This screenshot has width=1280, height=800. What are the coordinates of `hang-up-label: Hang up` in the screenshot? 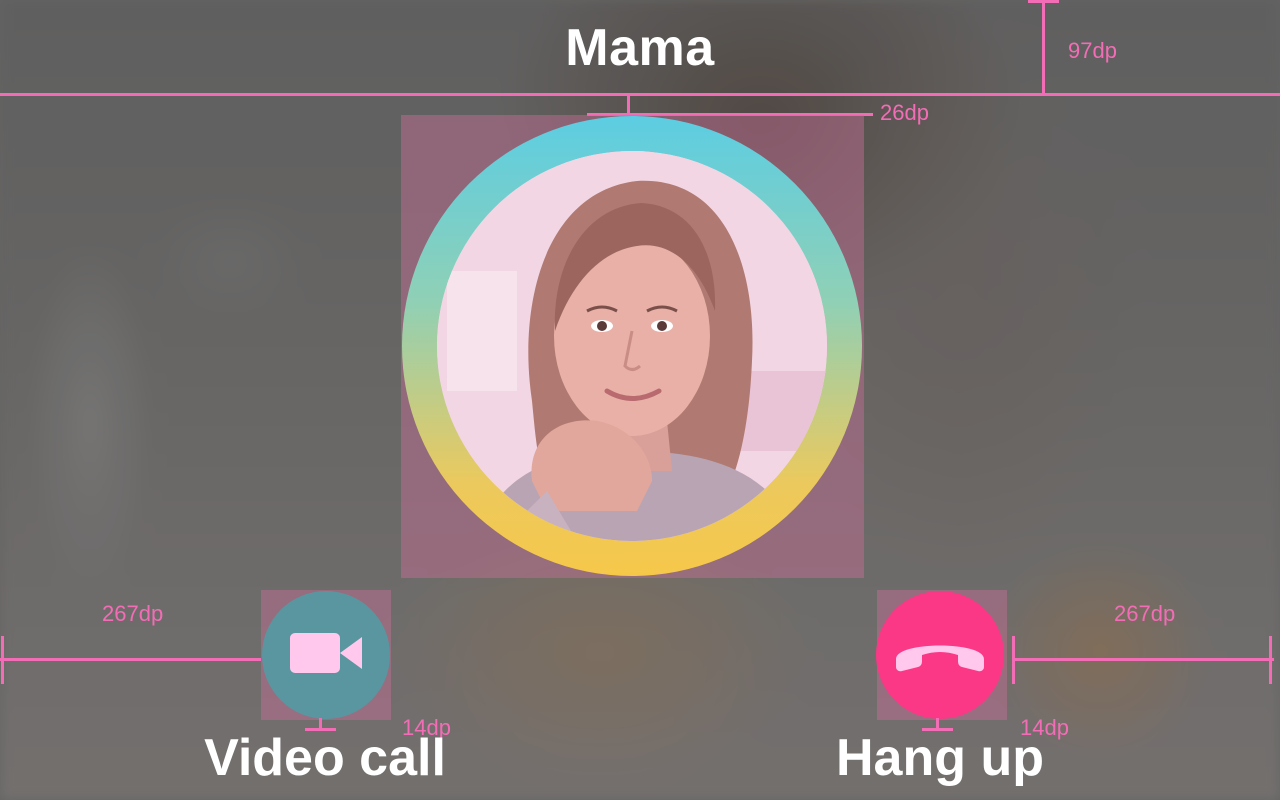 It's located at (940, 758).